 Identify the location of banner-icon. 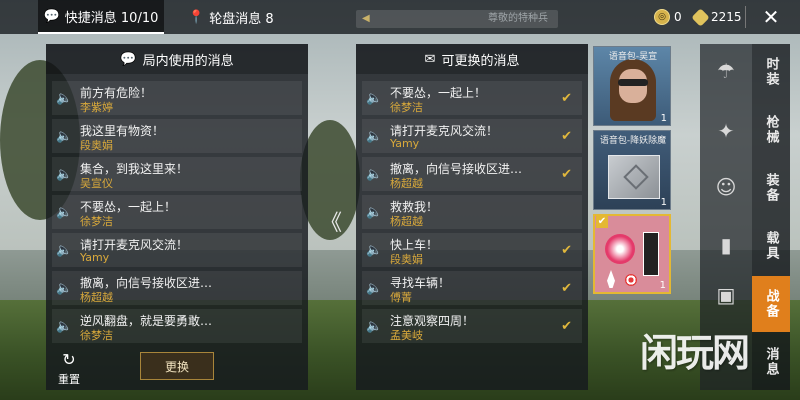
(651, 254).